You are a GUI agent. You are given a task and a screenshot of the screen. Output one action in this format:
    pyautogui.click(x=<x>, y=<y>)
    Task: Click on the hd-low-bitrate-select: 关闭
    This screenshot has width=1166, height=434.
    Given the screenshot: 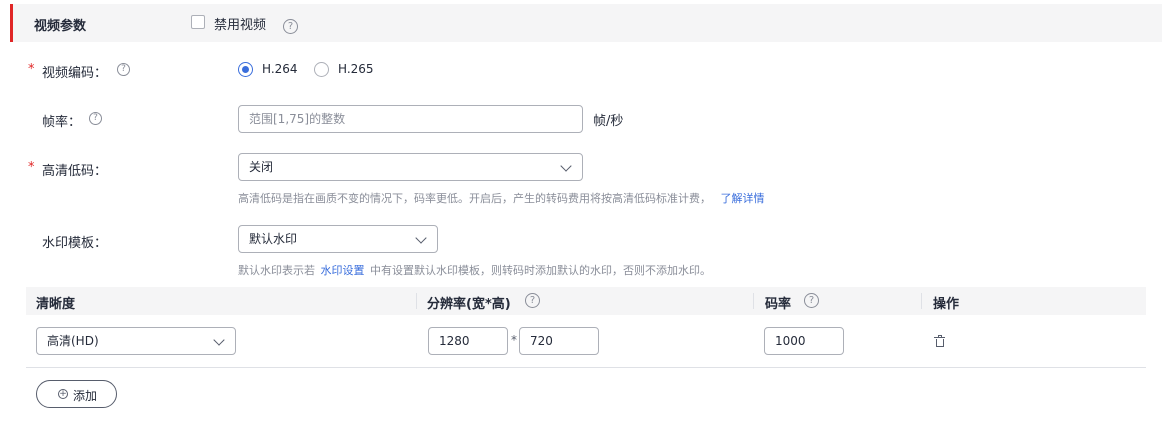 What is the action you would take?
    pyautogui.click(x=410, y=167)
    